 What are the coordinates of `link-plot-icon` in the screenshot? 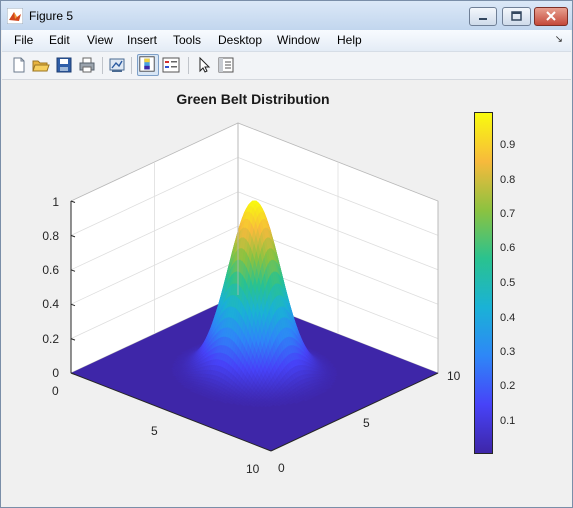 It's located at (117, 65).